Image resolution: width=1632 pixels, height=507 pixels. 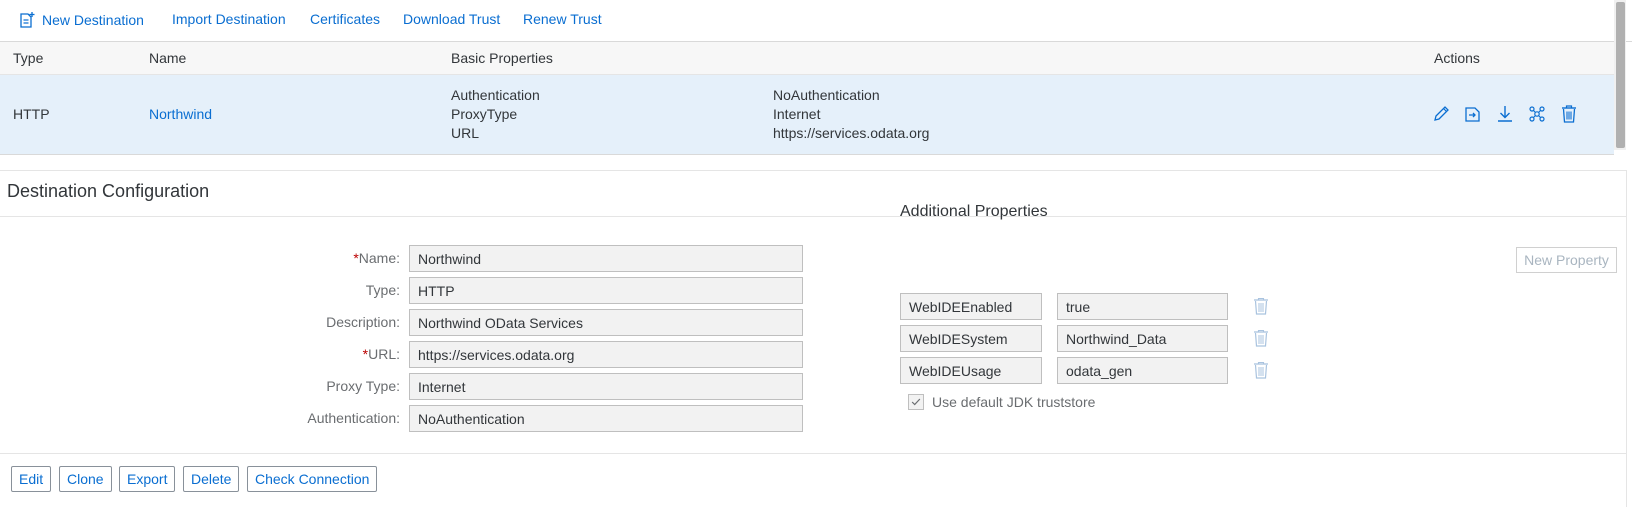 I want to click on row-name-link: Northwind, so click(x=180, y=114).